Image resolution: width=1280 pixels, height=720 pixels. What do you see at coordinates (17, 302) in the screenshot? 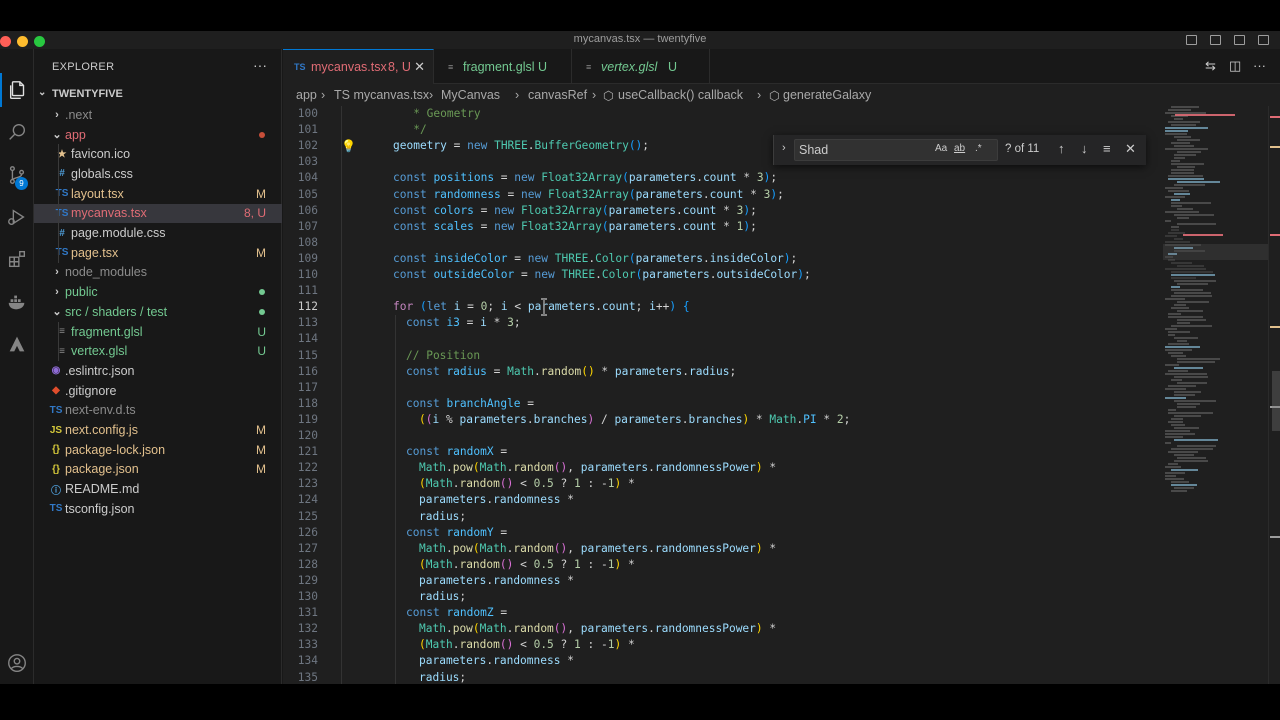
I see `docker-icon` at bounding box center [17, 302].